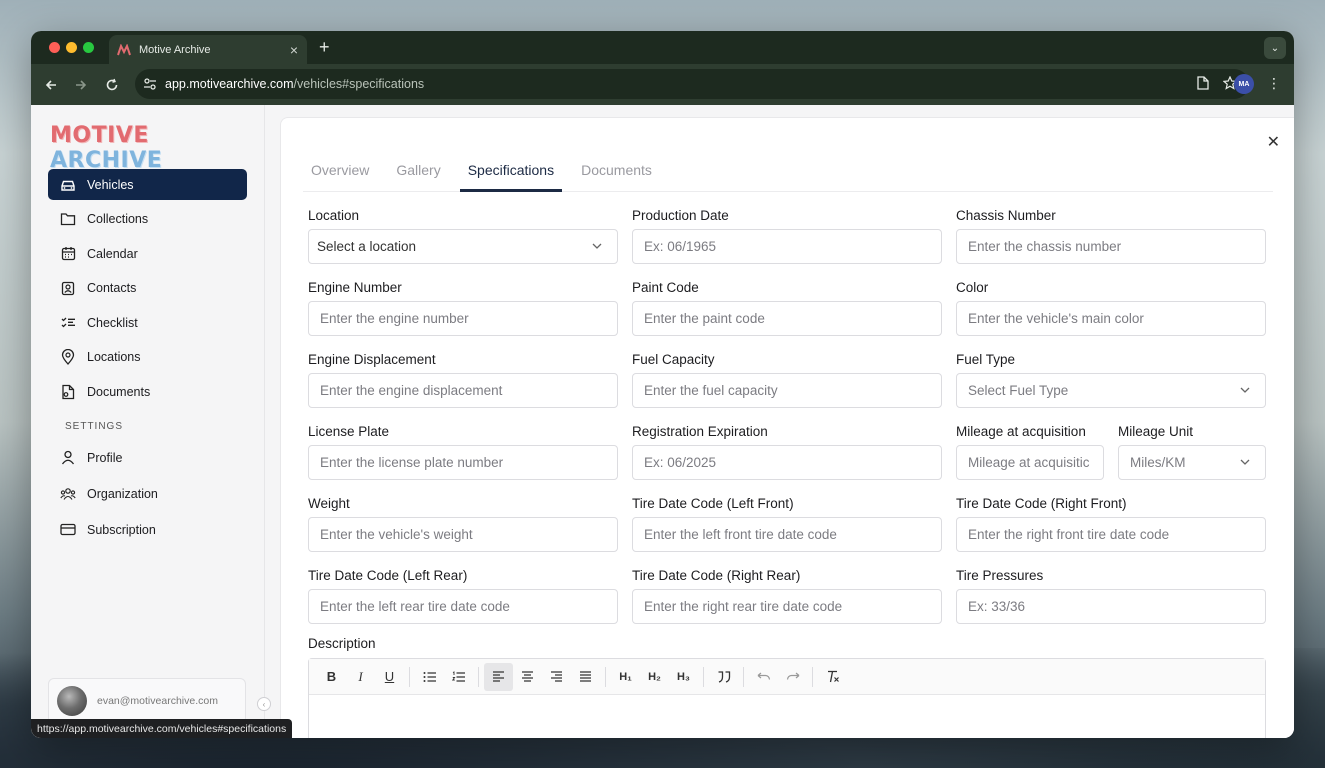  I want to click on sidebar-item-collections: Collections, so click(147, 219).